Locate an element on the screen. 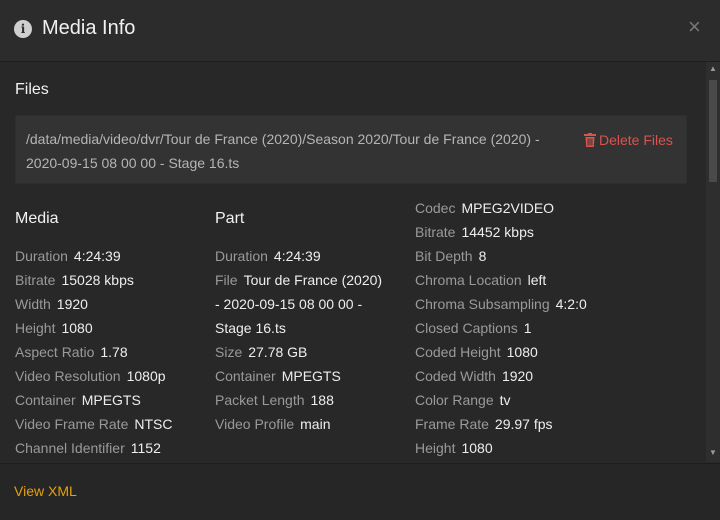  media-row: Bitrate 15028 kbps is located at coordinates (93, 280).